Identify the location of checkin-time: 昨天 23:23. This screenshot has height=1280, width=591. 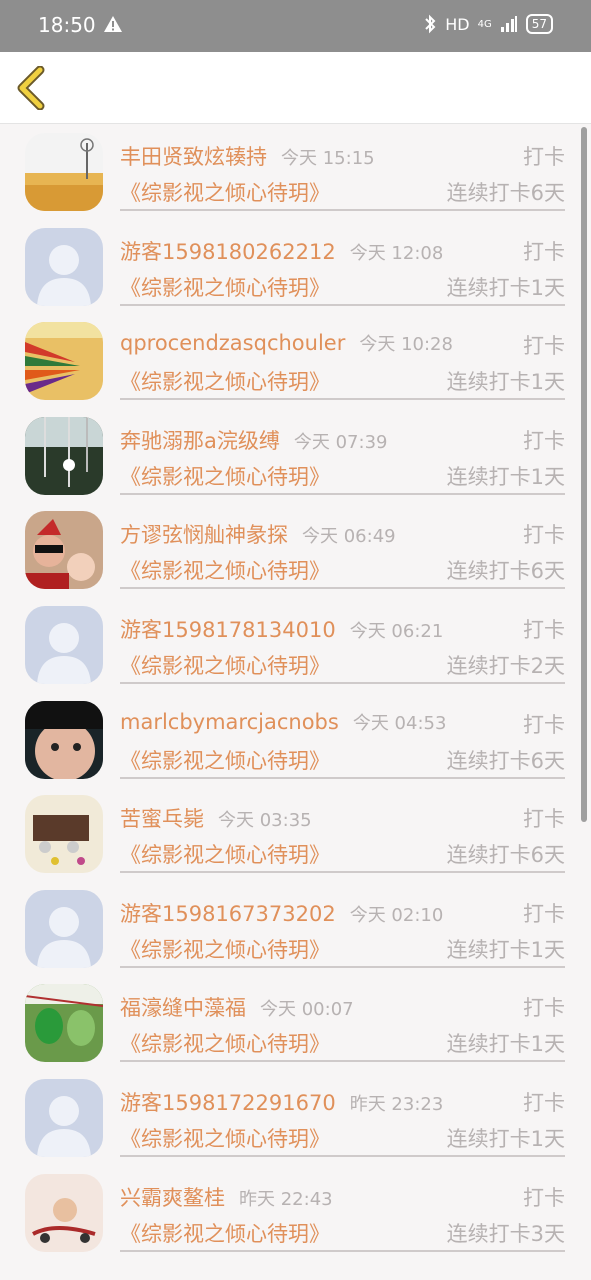
(396, 1104).